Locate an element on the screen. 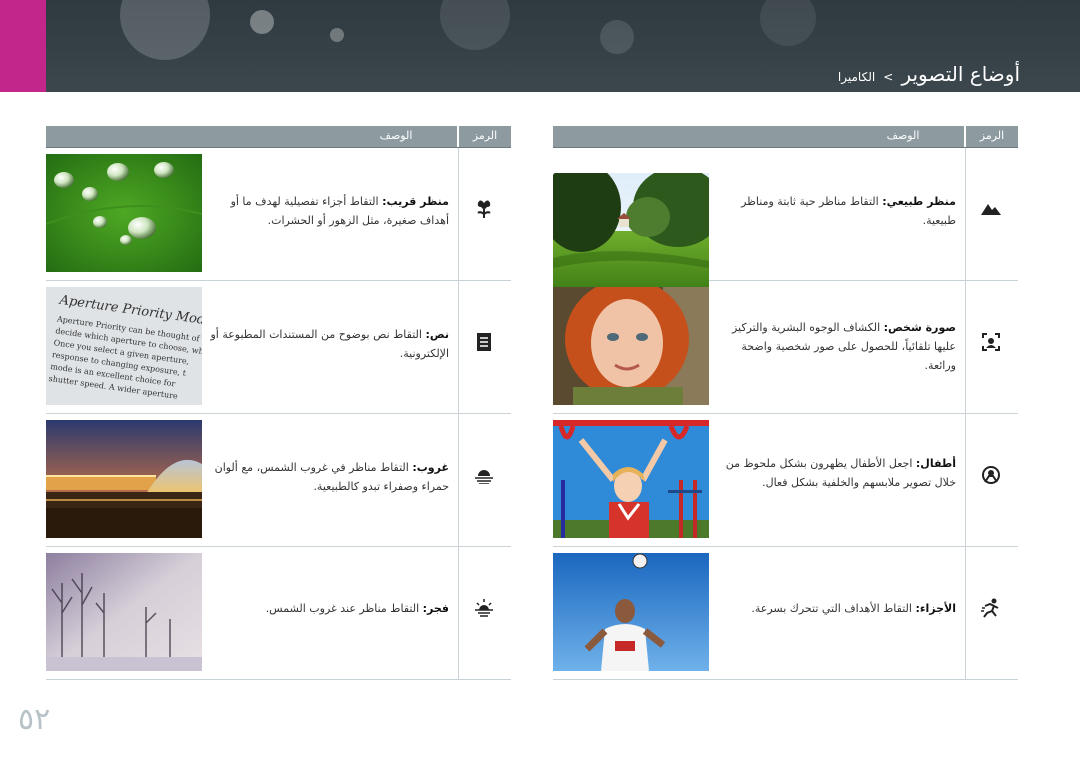  mode-title: أطفال: is located at coordinates (935, 463).